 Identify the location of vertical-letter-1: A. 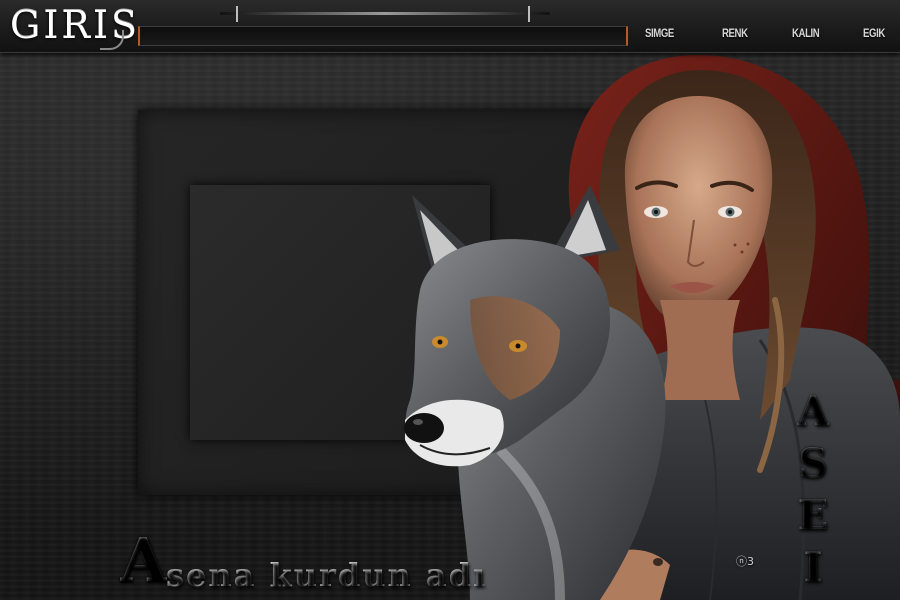
(813, 411).